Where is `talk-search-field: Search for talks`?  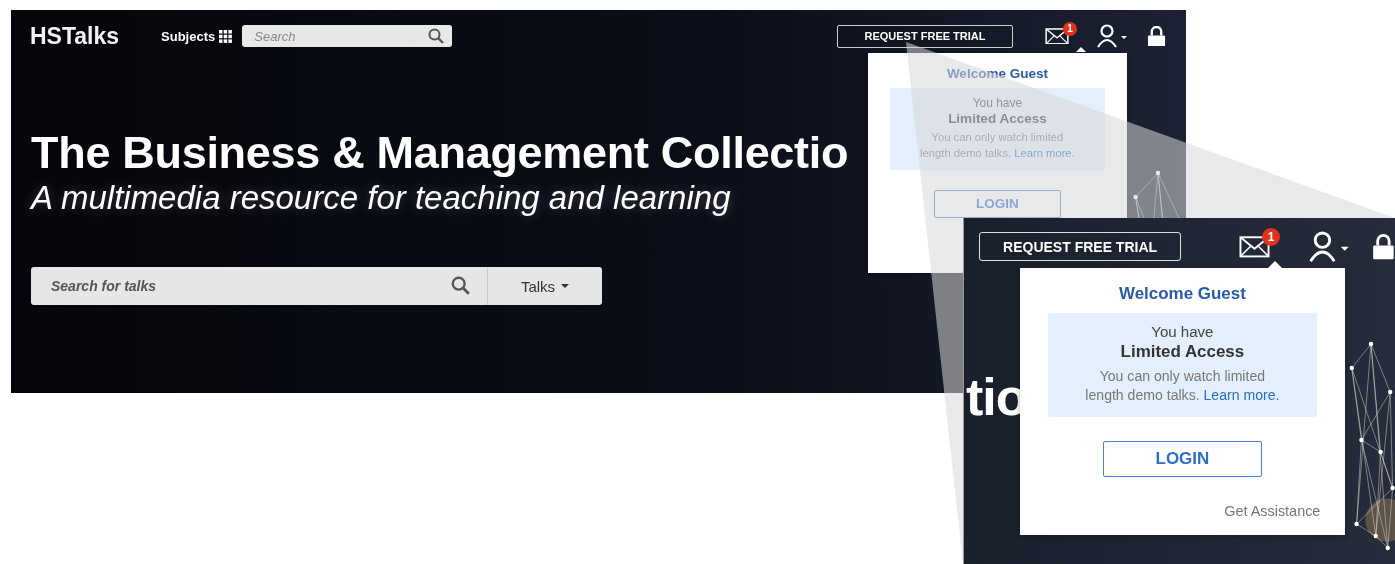 talk-search-field: Search for talks is located at coordinates (259, 286).